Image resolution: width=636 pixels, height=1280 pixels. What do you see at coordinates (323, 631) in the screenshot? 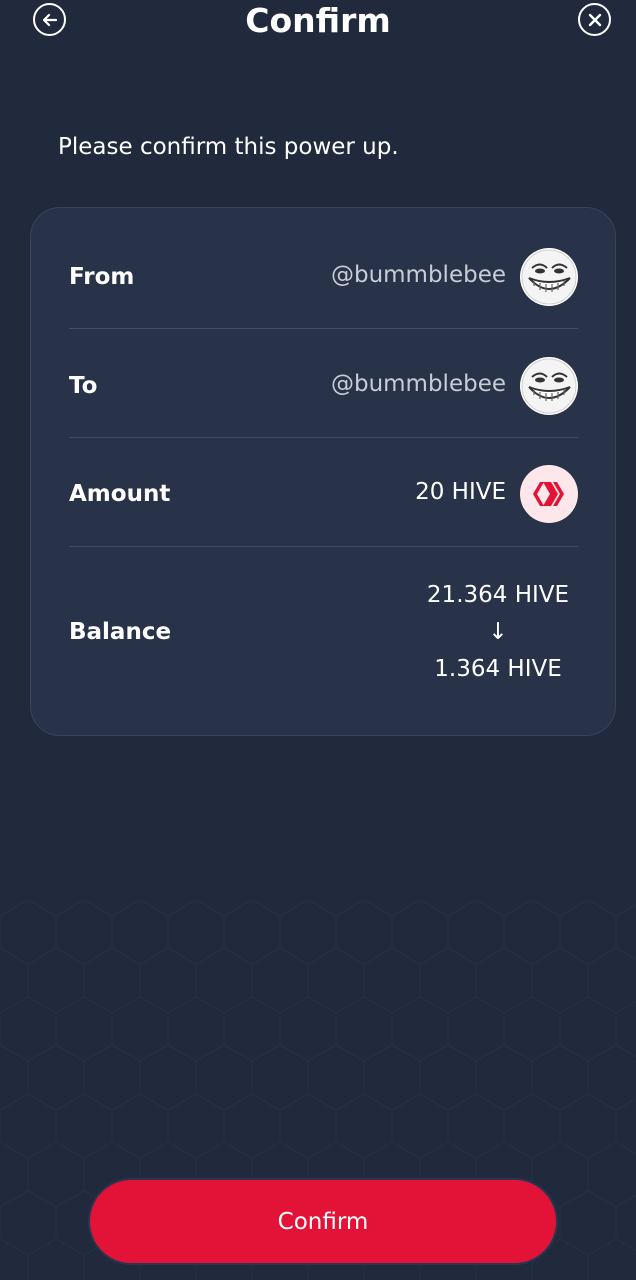
I see `balance-row: Balance 21.364 HIVE ↓ 1.364 HIVE` at bounding box center [323, 631].